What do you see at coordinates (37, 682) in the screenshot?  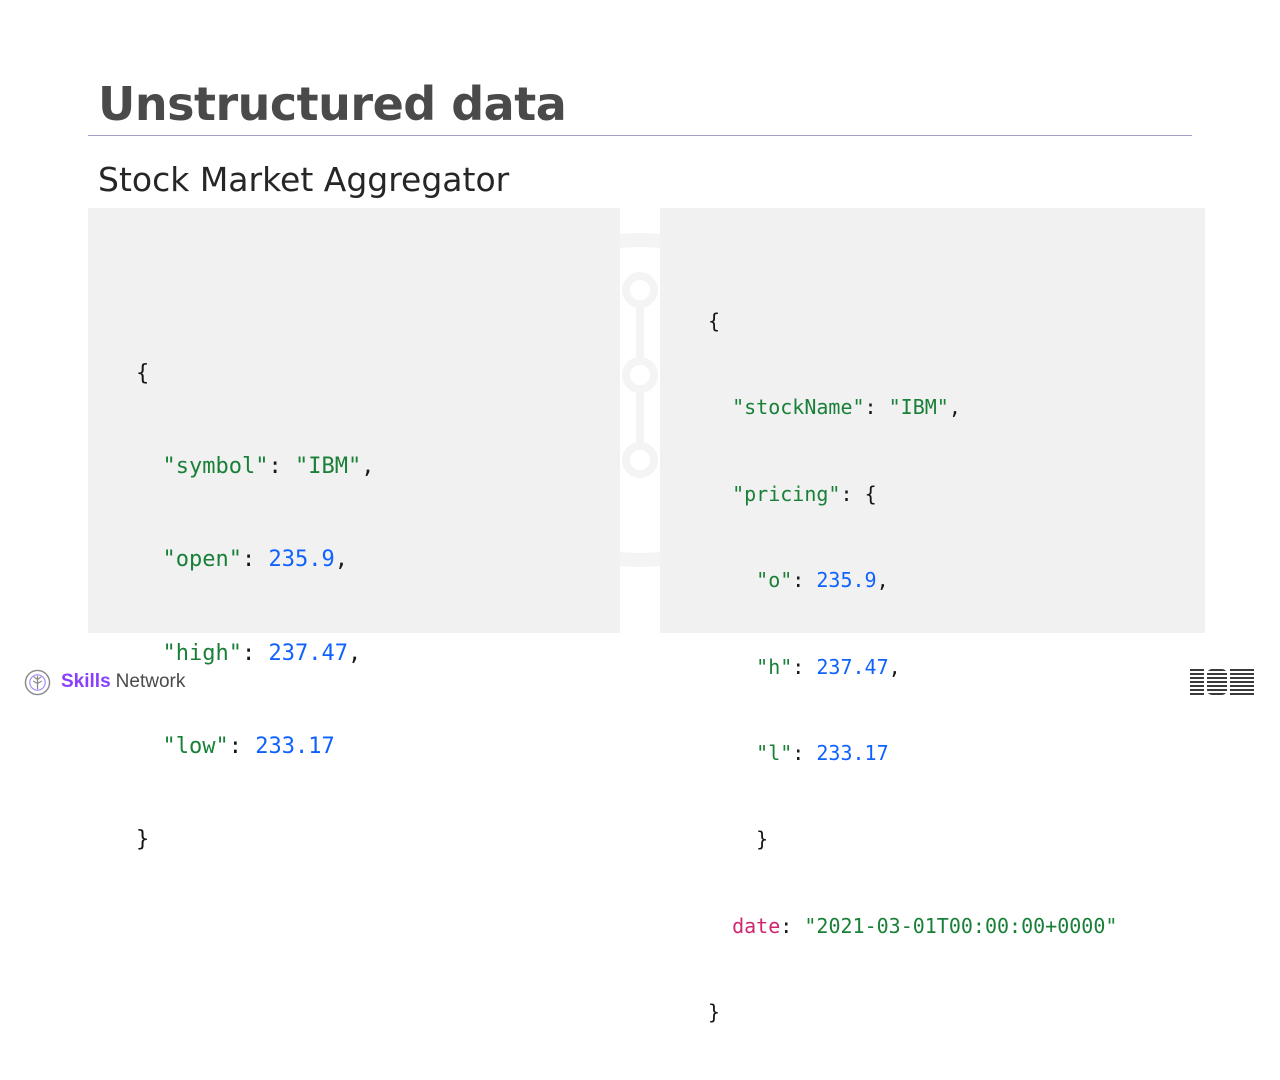 I see `skills-network-icon` at bounding box center [37, 682].